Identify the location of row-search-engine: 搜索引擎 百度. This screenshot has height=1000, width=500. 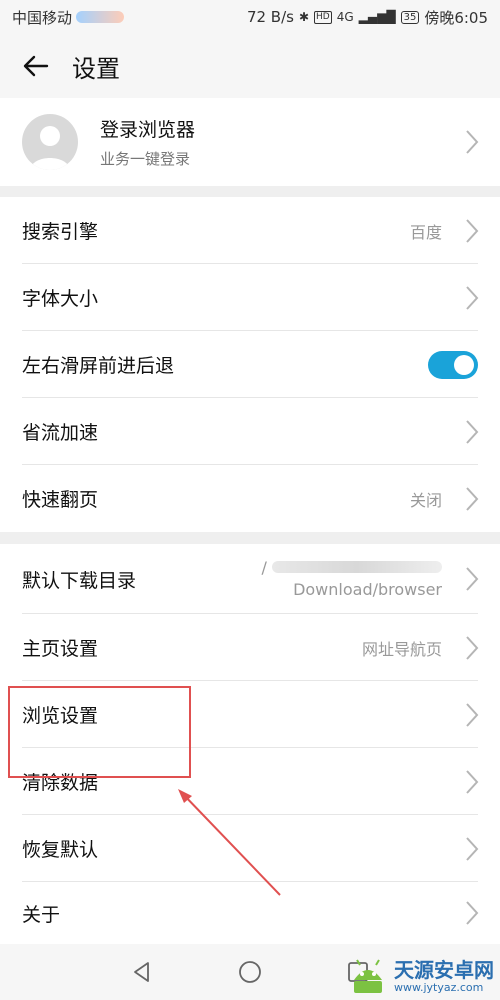
(250, 230).